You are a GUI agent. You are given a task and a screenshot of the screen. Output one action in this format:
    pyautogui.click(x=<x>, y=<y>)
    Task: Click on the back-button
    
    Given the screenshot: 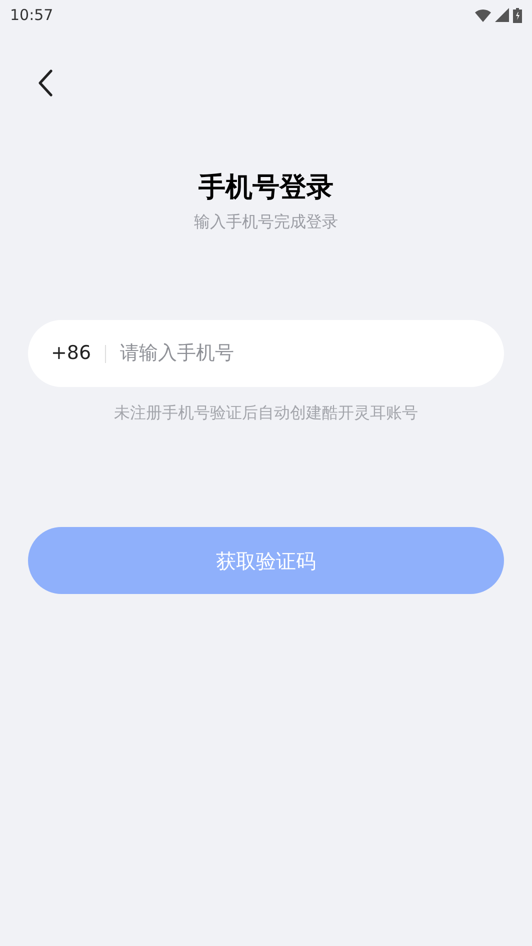 What is the action you would take?
    pyautogui.click(x=45, y=83)
    